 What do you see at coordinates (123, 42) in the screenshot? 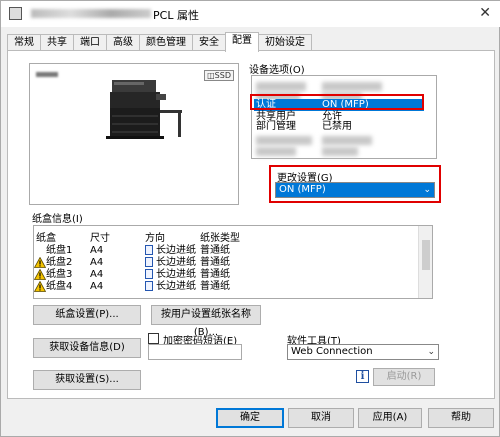
I see `tab-advanced: 高级` at bounding box center [123, 42].